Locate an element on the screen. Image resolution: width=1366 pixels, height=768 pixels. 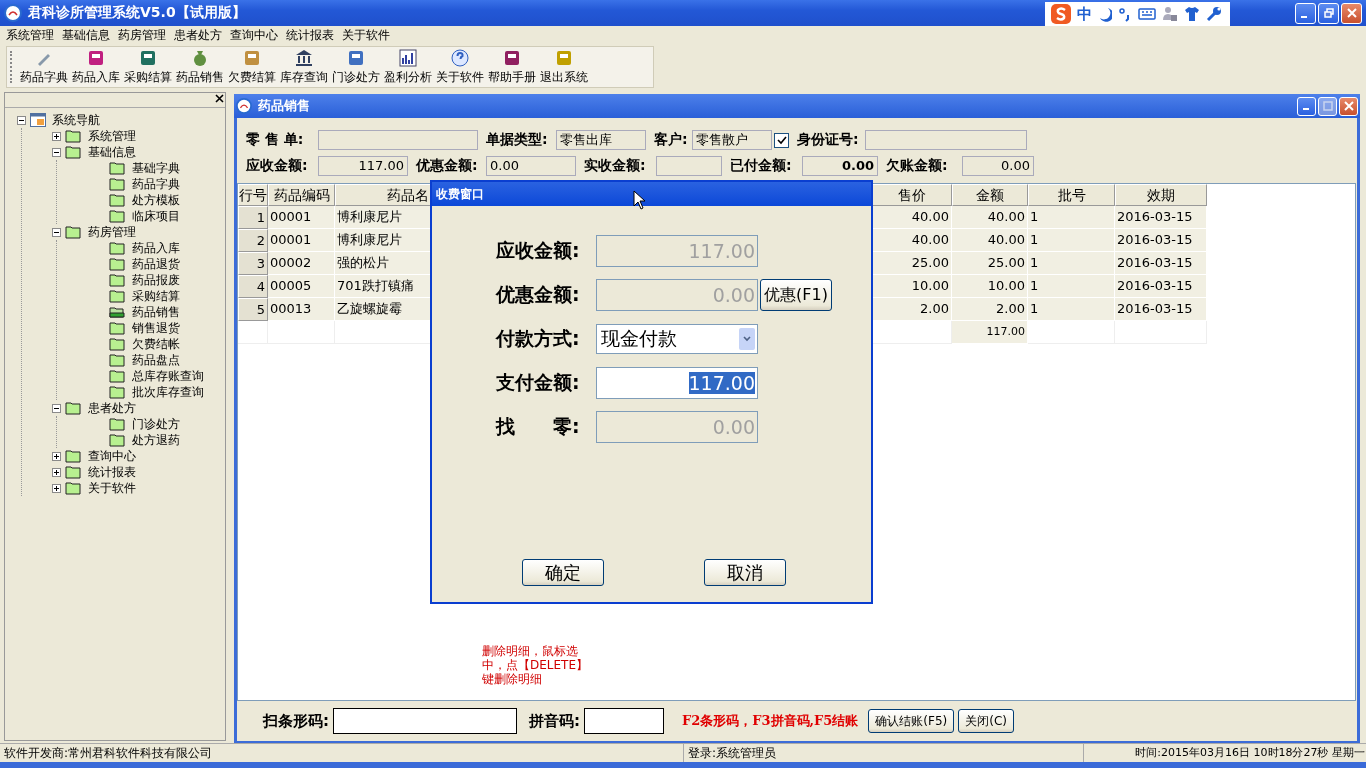
field-label: 身份证号: is located at coordinates (828, 140).